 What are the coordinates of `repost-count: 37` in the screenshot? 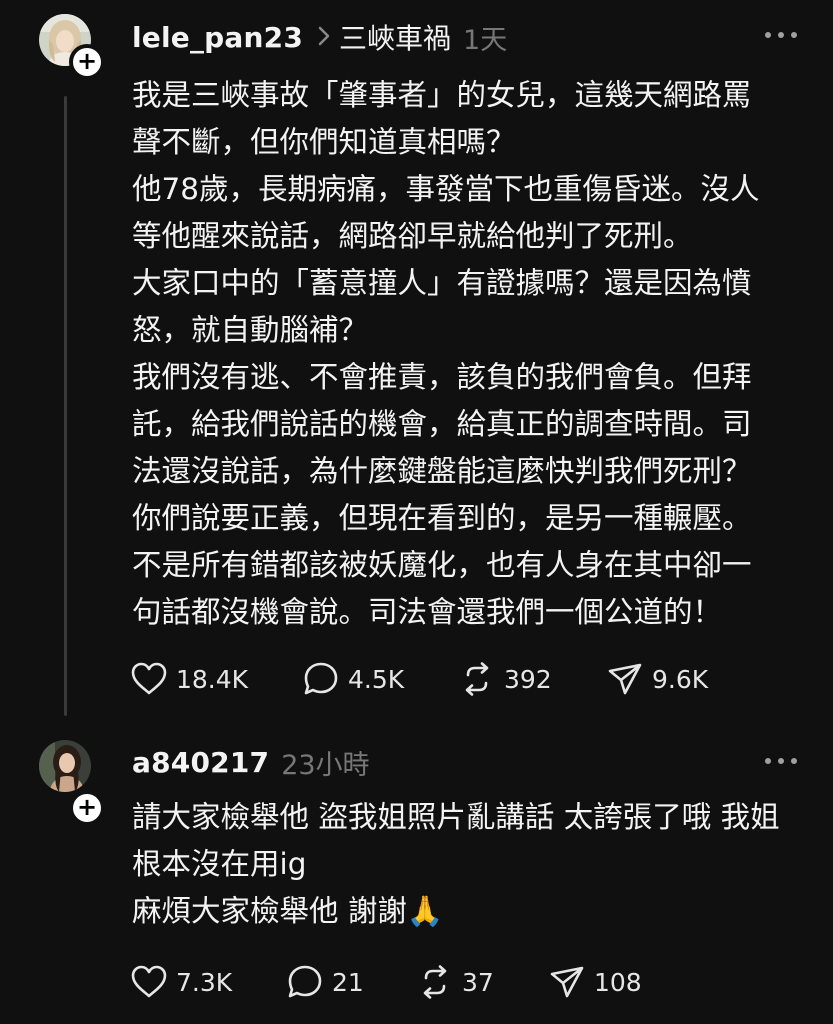 It's located at (478, 982).